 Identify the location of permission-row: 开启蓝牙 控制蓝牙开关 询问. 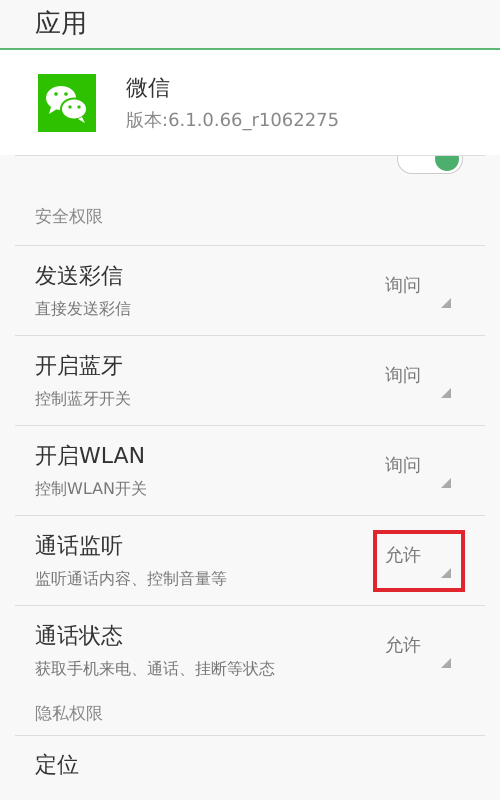
(250, 380).